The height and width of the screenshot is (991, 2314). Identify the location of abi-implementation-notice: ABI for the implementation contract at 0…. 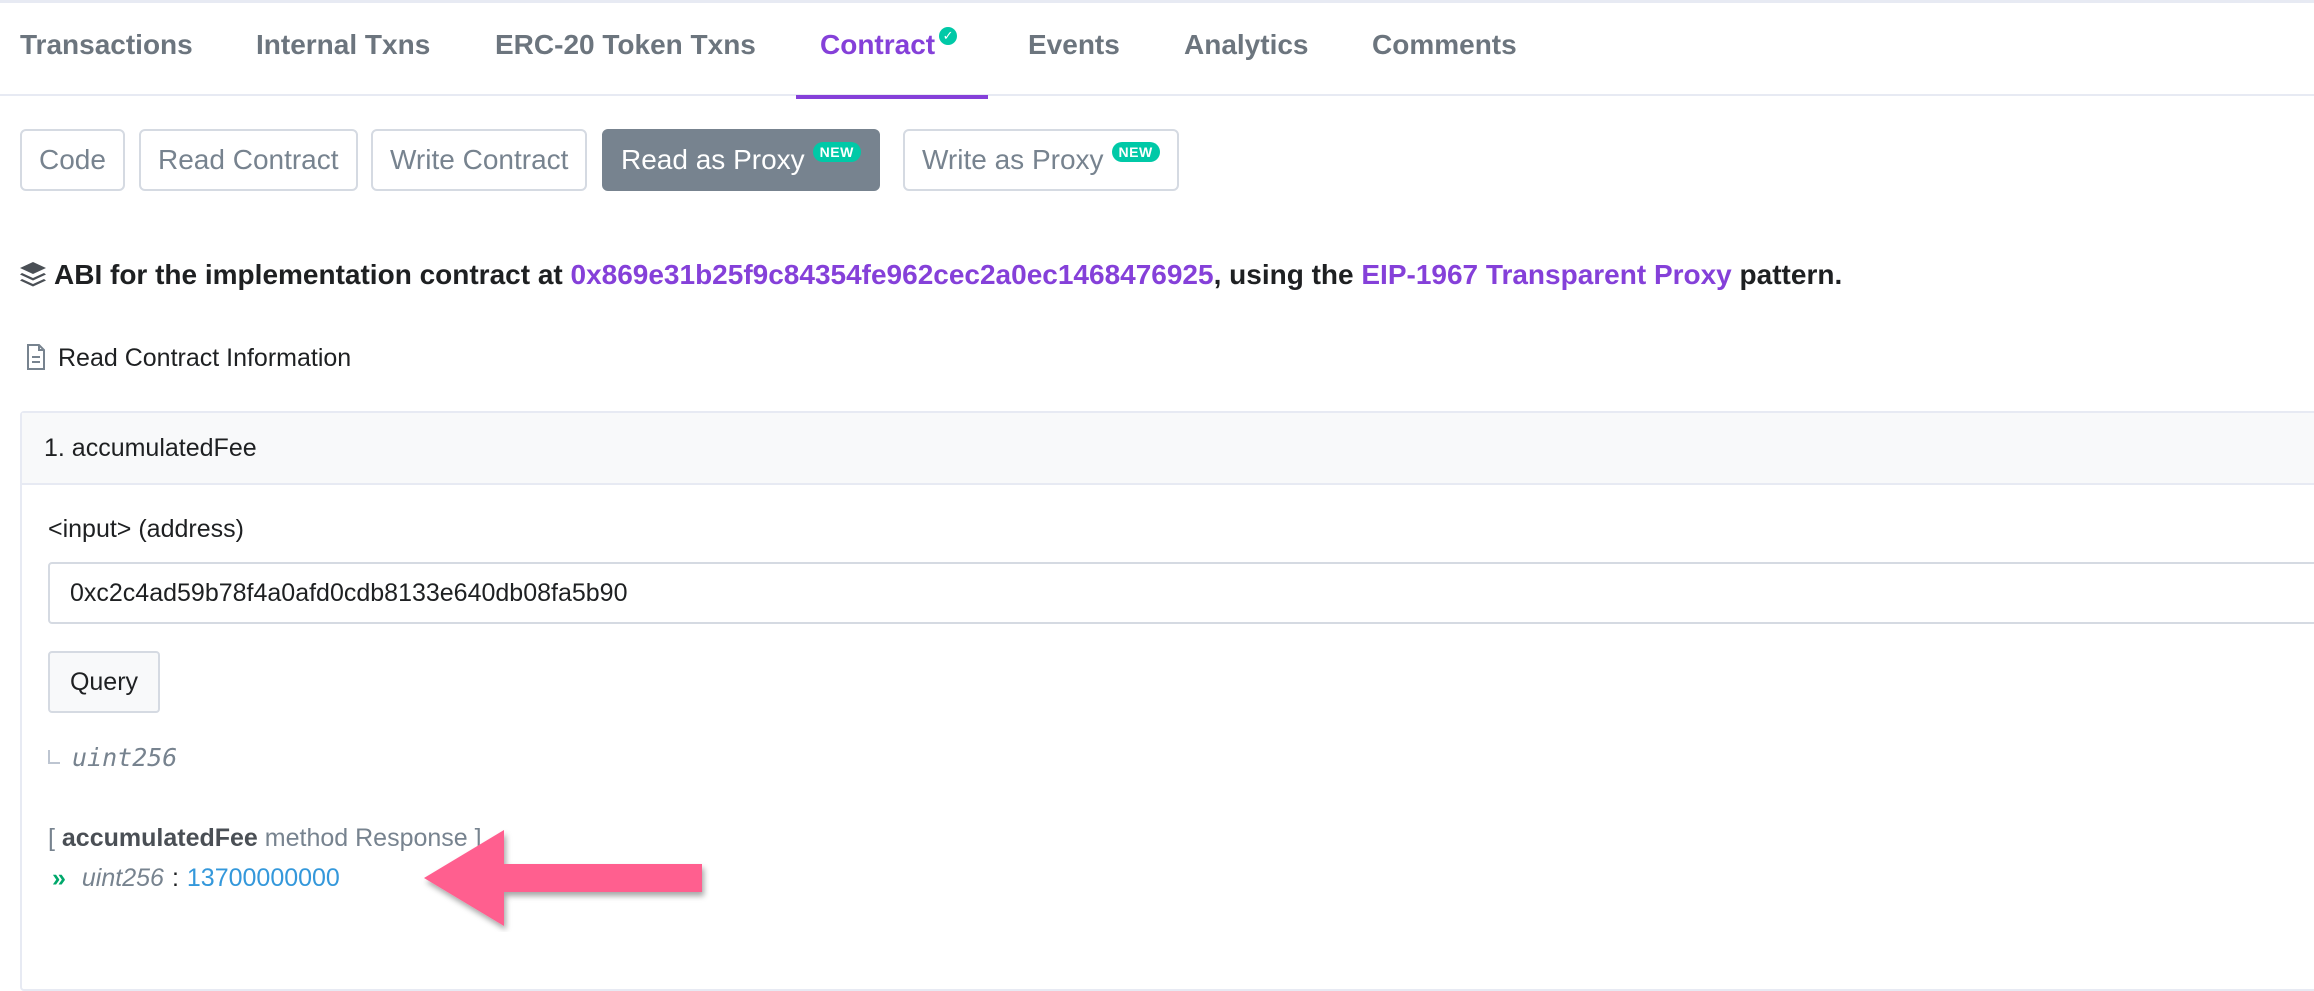
(930, 275).